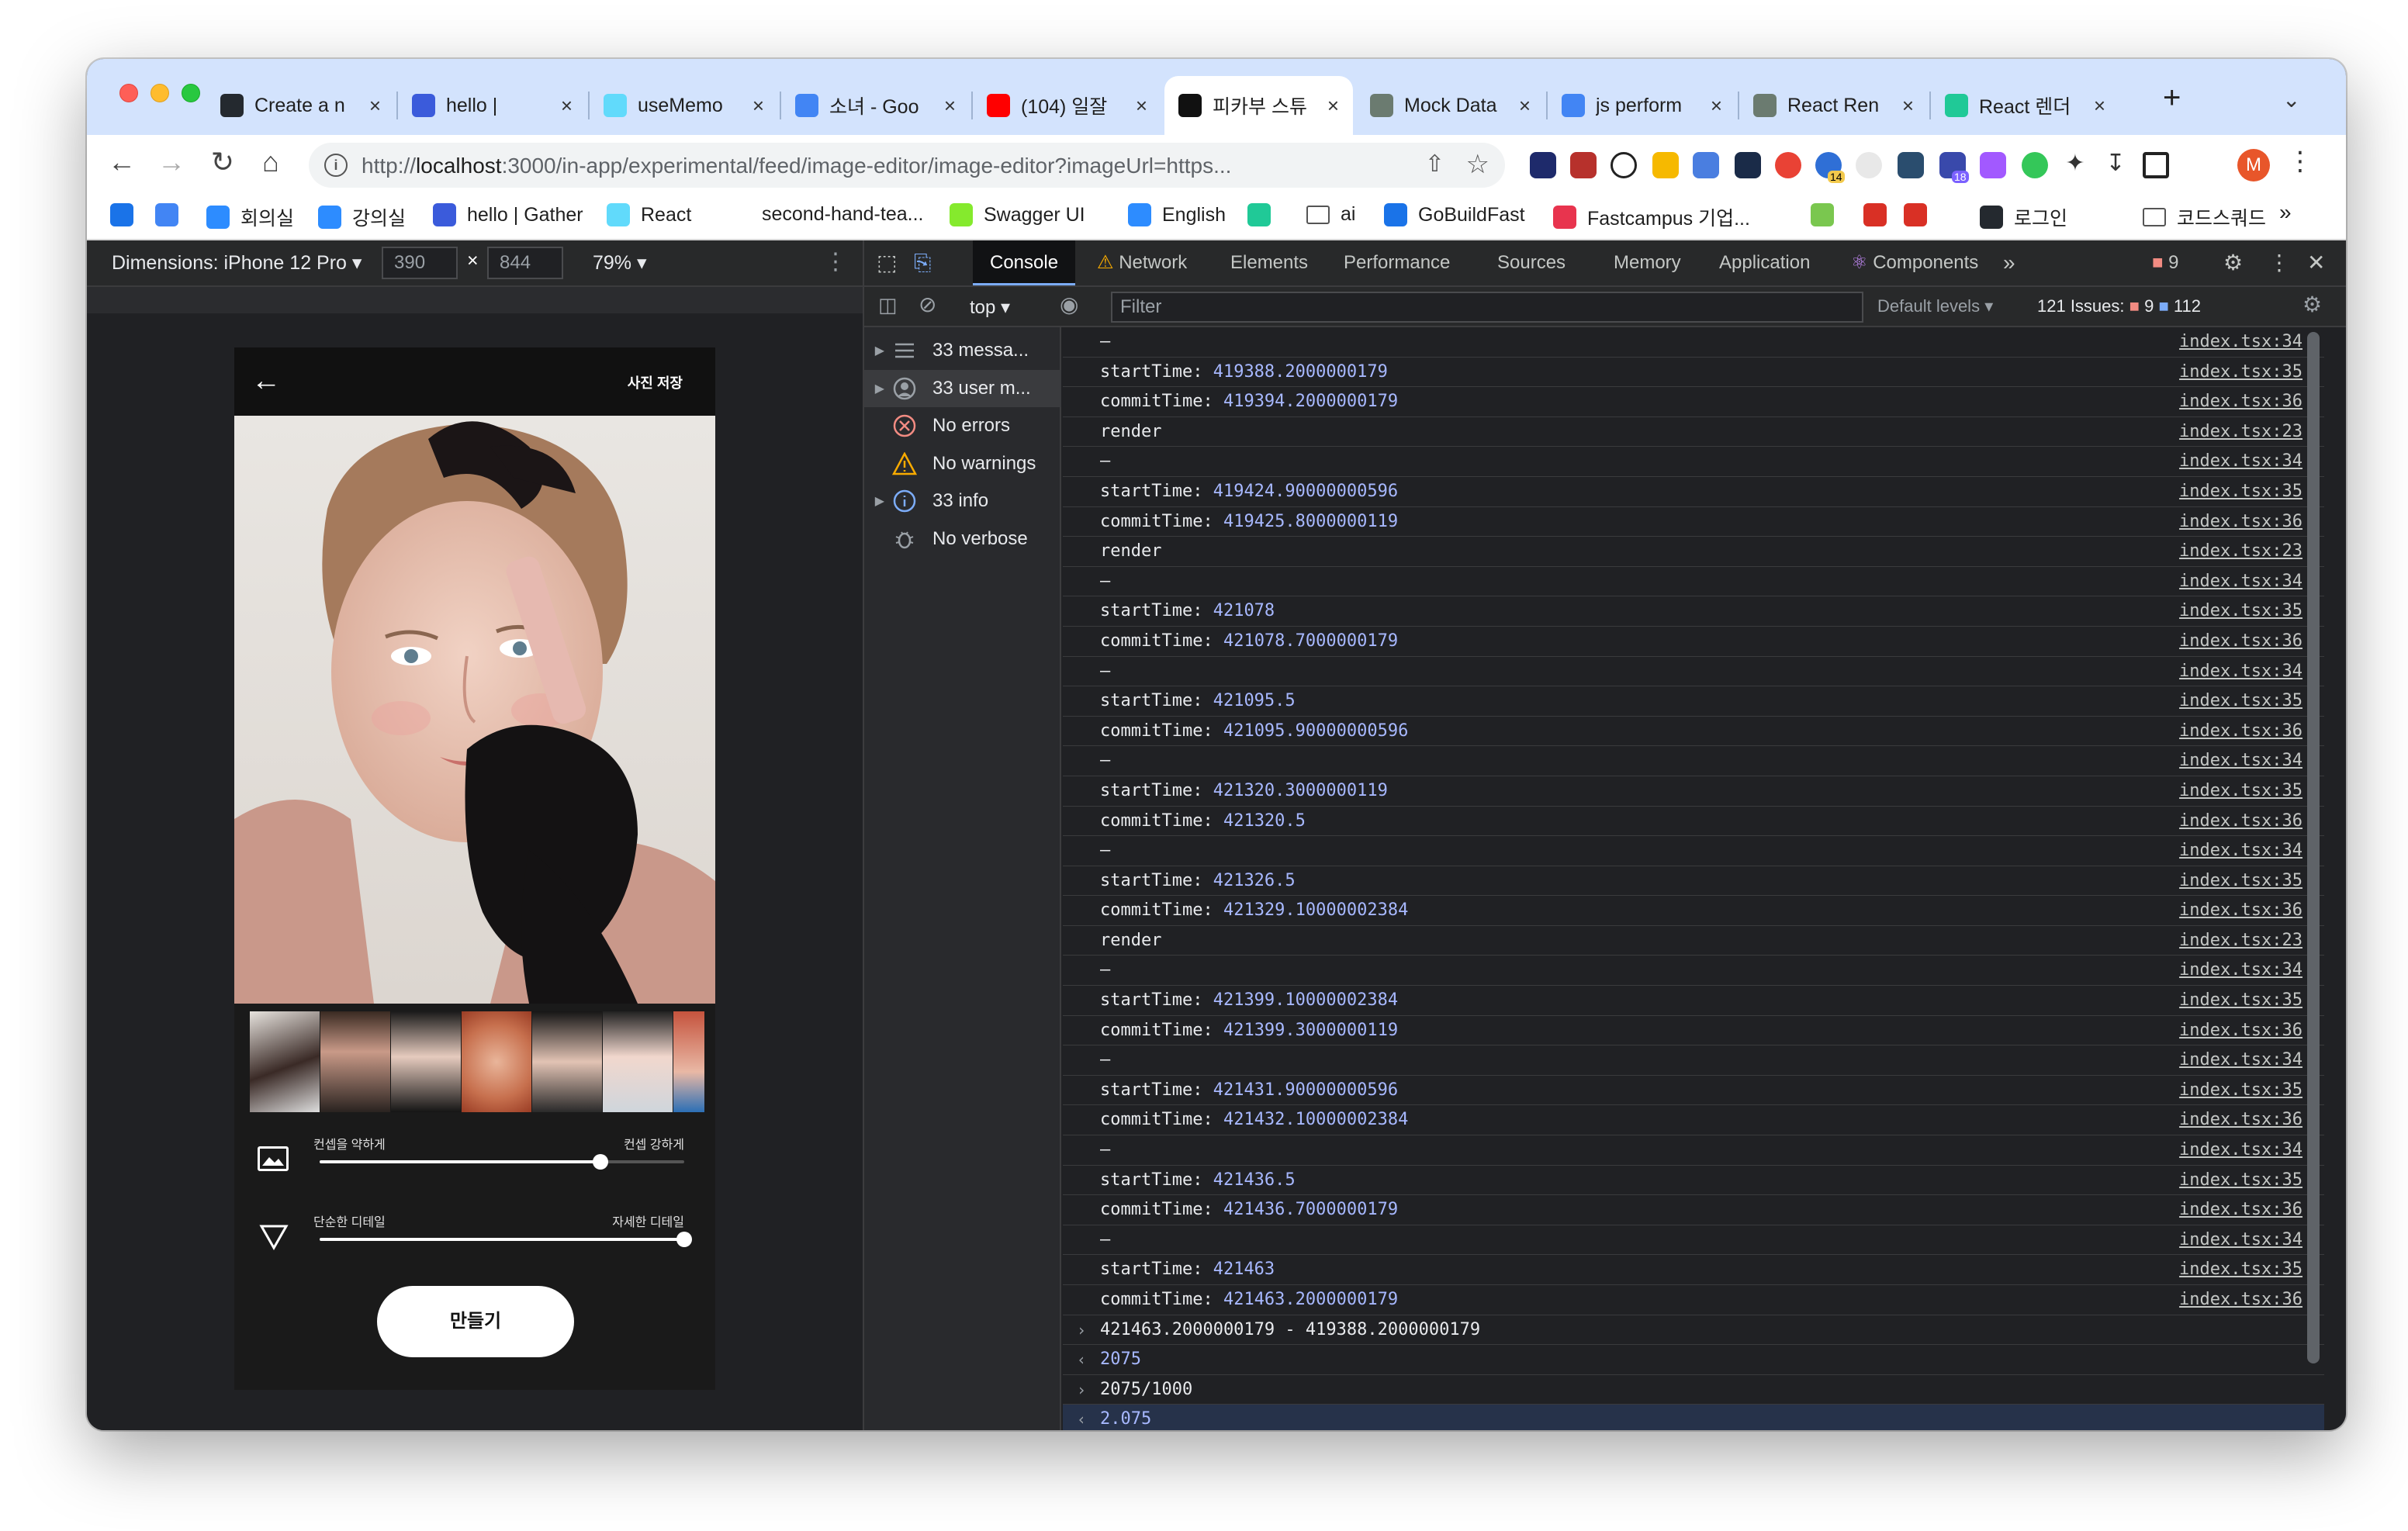  What do you see at coordinates (1269, 262) in the screenshot?
I see `tab-elements: Elements` at bounding box center [1269, 262].